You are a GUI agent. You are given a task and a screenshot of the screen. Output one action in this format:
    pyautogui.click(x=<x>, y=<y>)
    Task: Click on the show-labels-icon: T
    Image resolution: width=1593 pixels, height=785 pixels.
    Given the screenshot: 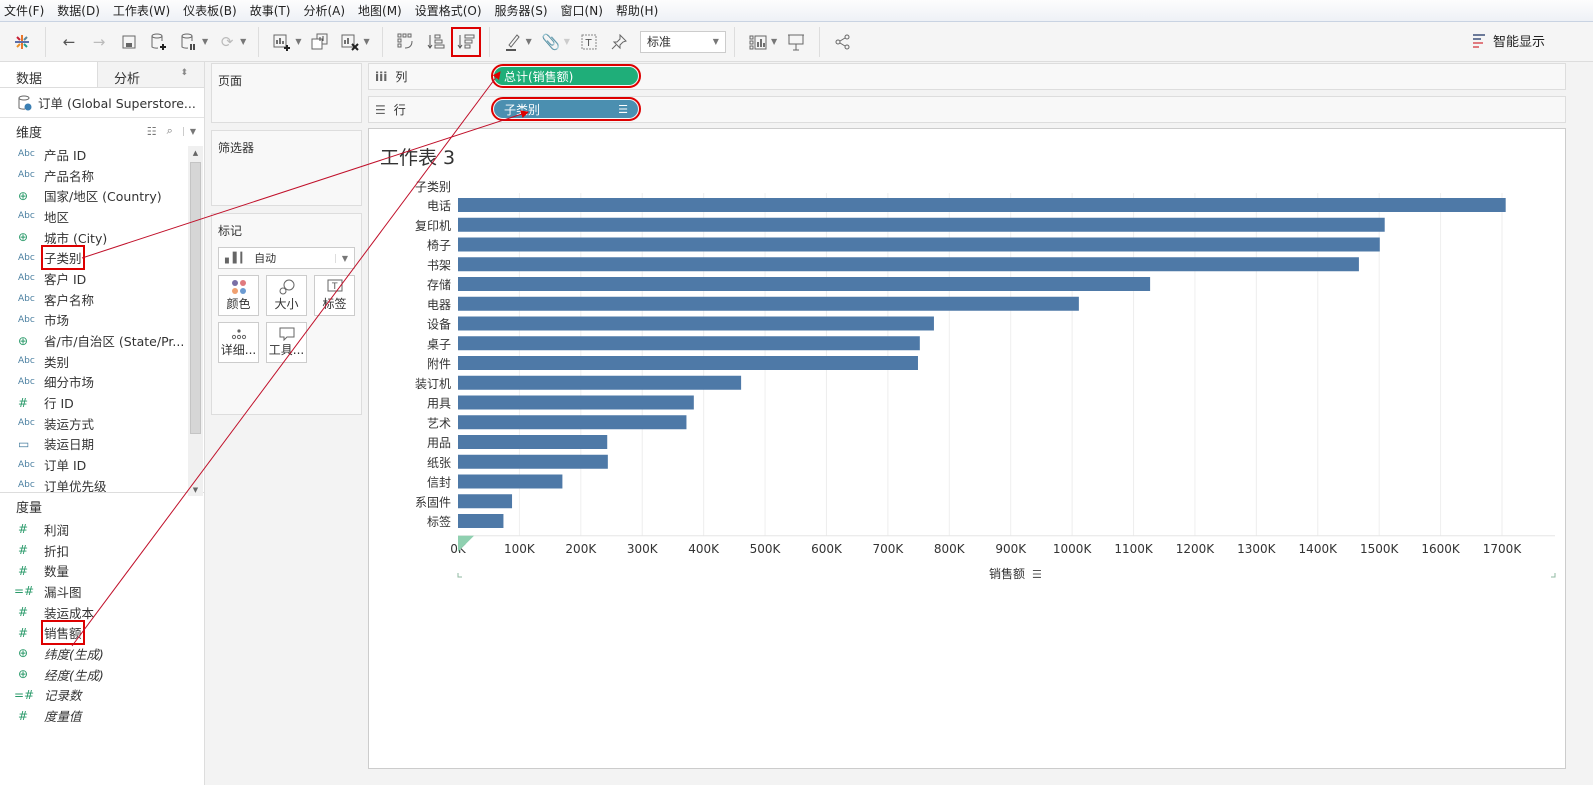 What is the action you would take?
    pyautogui.click(x=589, y=42)
    